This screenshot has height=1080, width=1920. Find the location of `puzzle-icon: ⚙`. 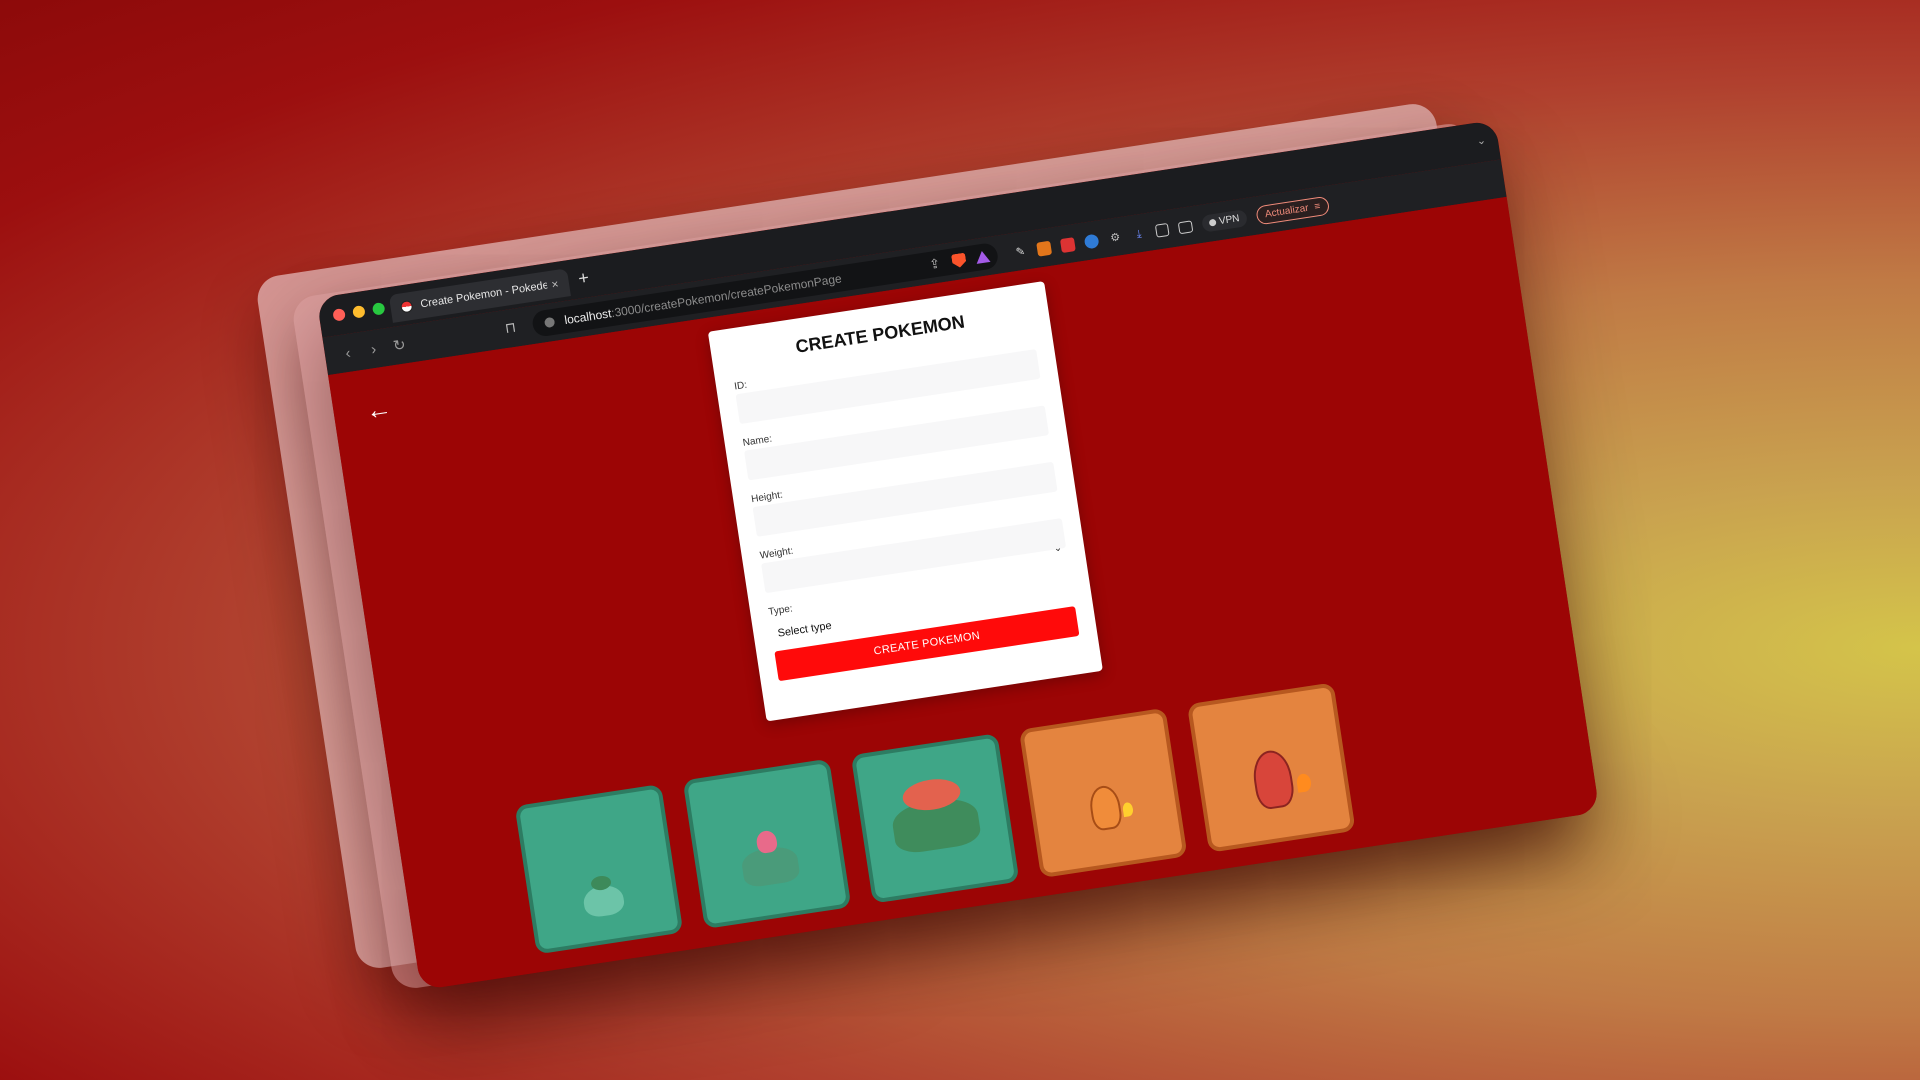

puzzle-icon: ⚙ is located at coordinates (1115, 237).